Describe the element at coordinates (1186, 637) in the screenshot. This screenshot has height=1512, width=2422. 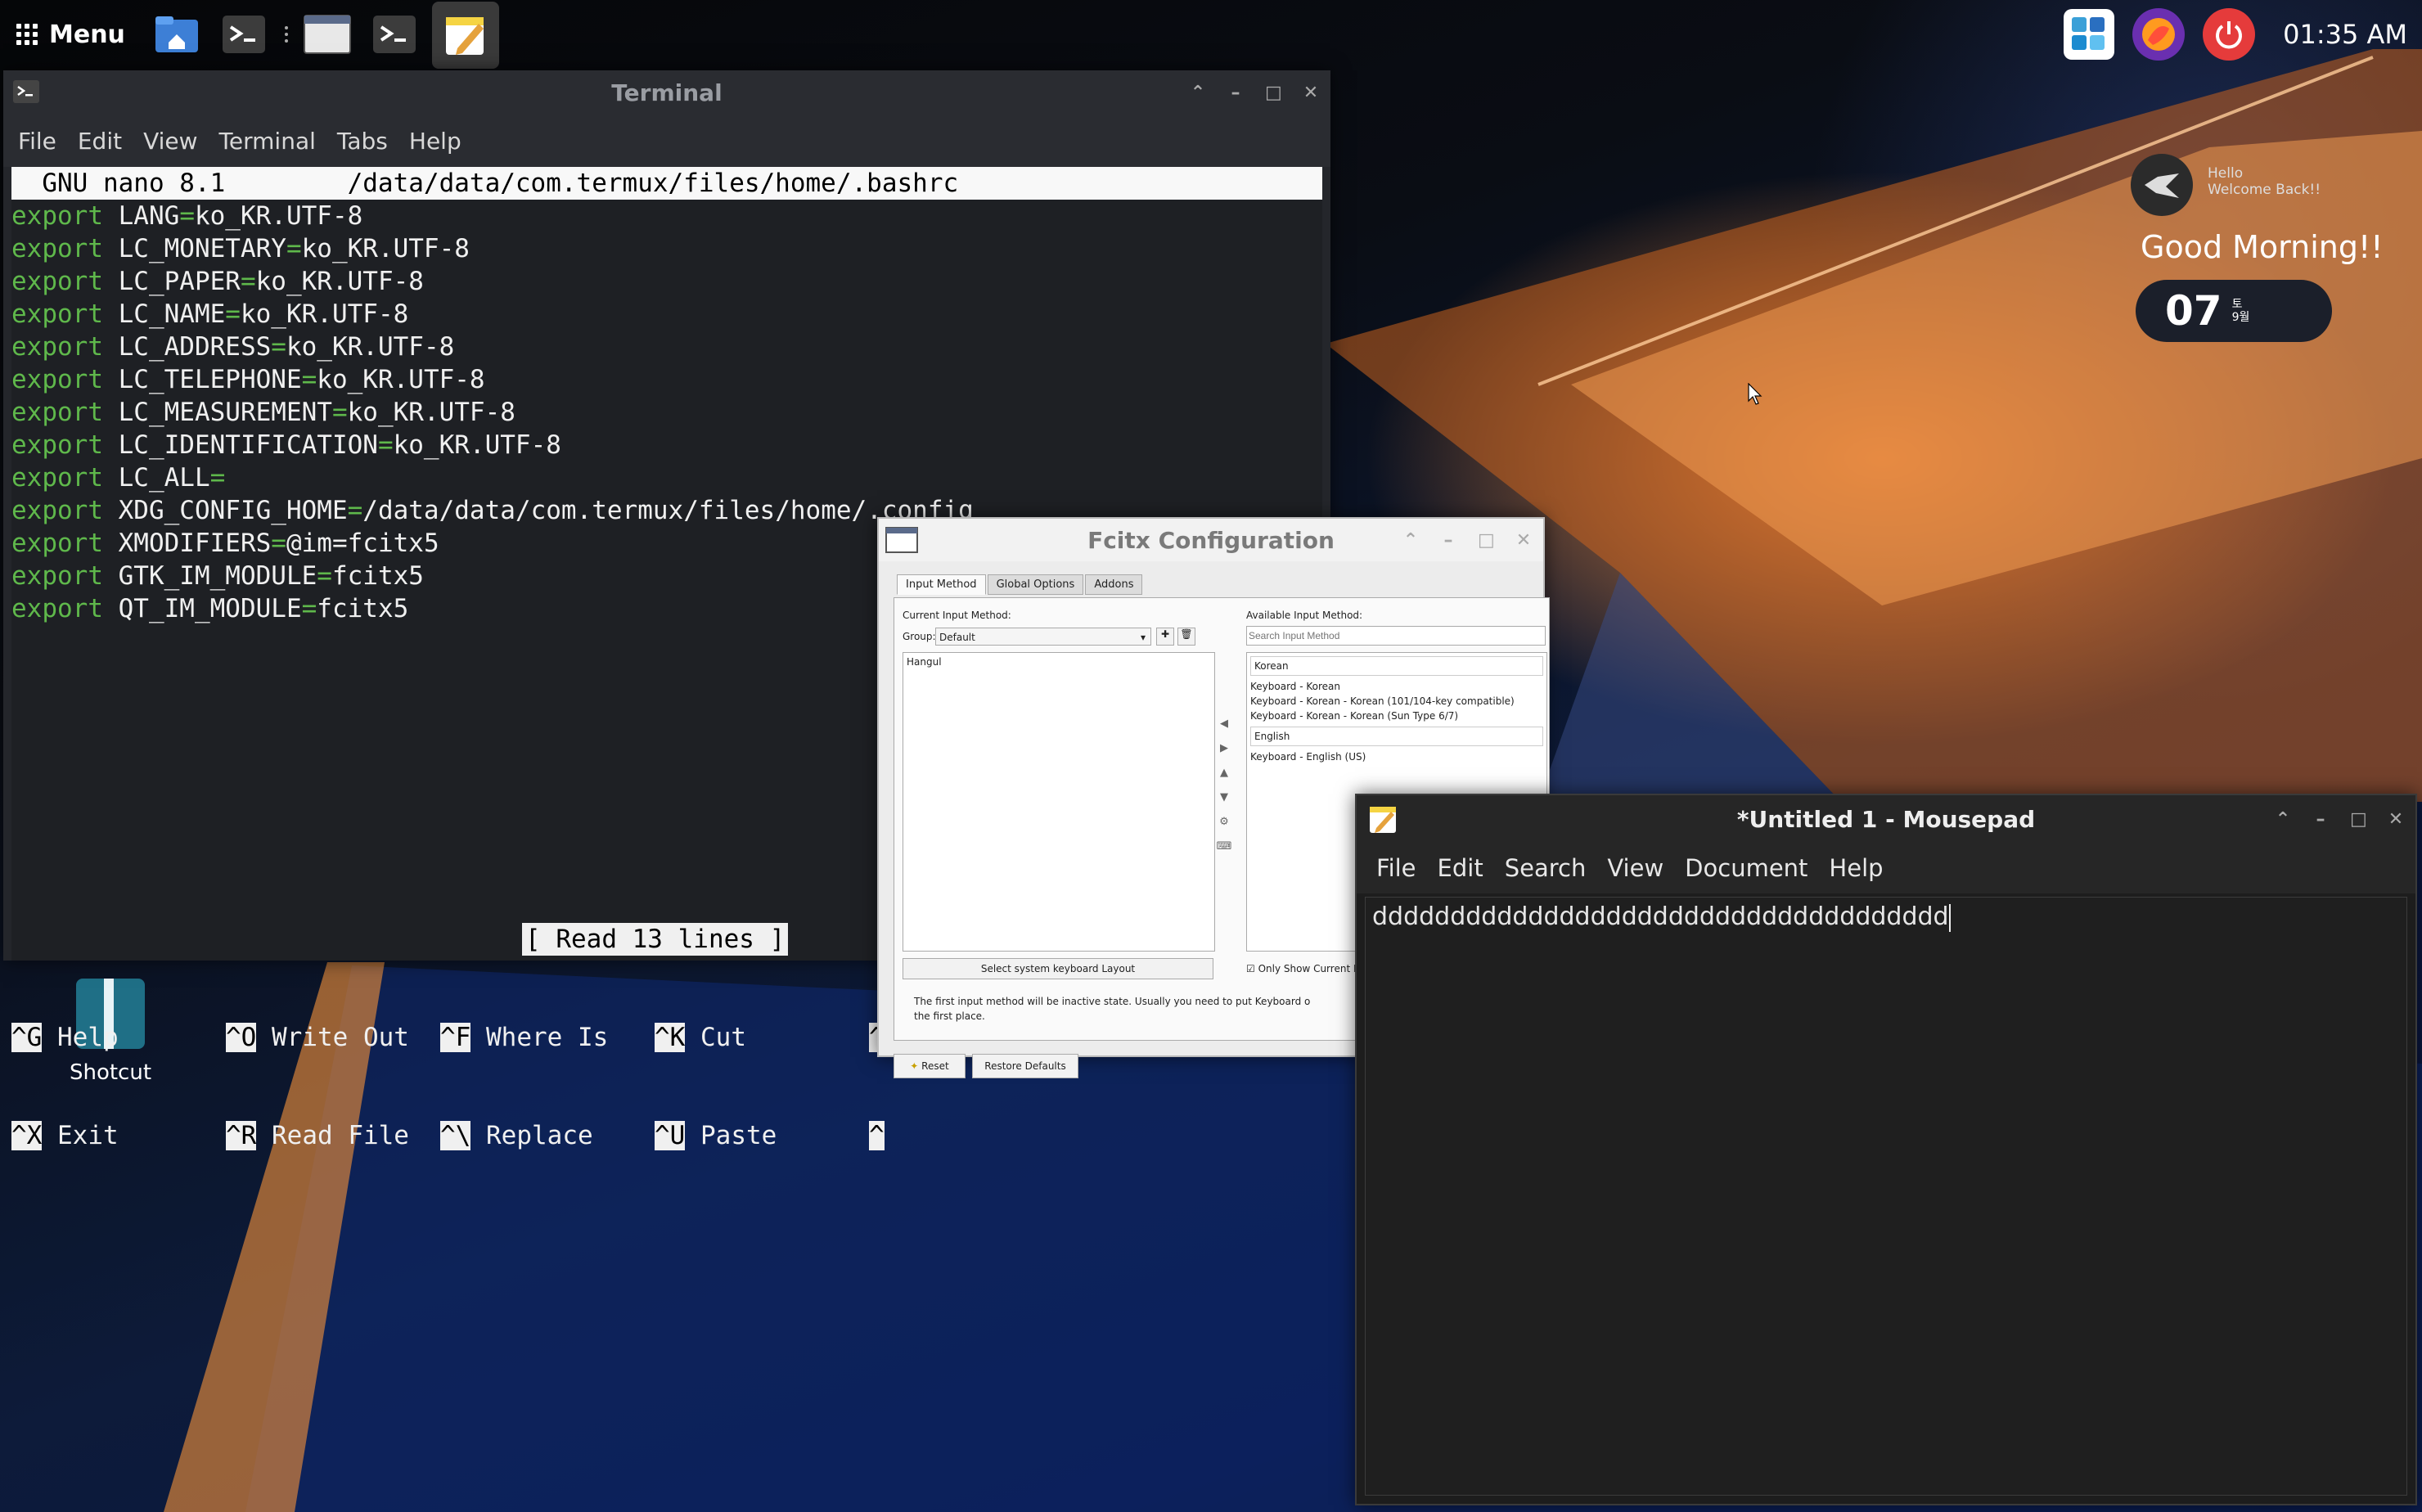
I see `remove-group-button: 🗑` at that location.